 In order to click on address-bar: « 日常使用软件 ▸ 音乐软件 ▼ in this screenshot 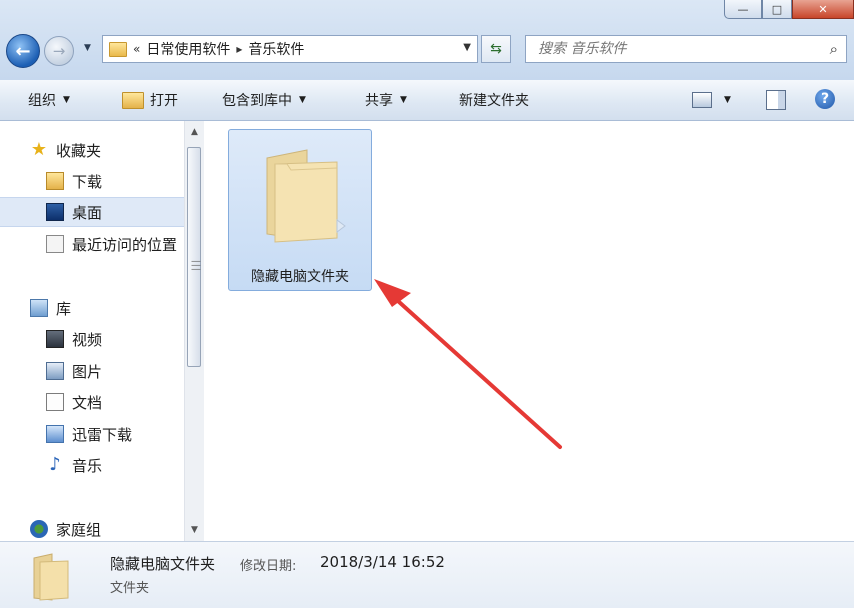, I will do `click(290, 49)`.